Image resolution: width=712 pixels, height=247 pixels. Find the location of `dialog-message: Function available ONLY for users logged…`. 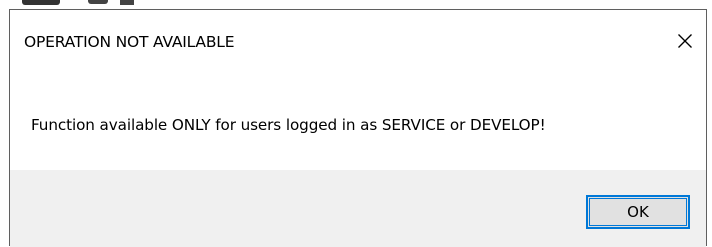

dialog-message: Function available ONLY for users logged… is located at coordinates (288, 125).